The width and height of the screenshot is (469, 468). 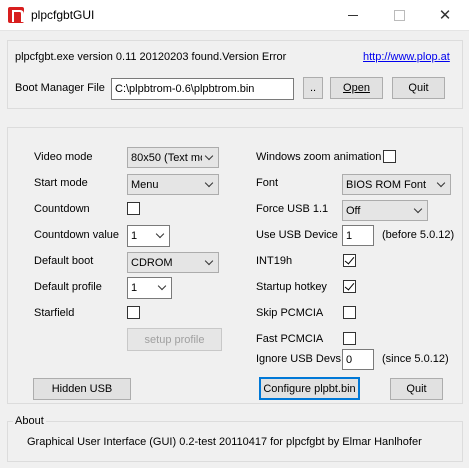 What do you see at coordinates (54, 313) in the screenshot?
I see `starfield-label: Starfield` at bounding box center [54, 313].